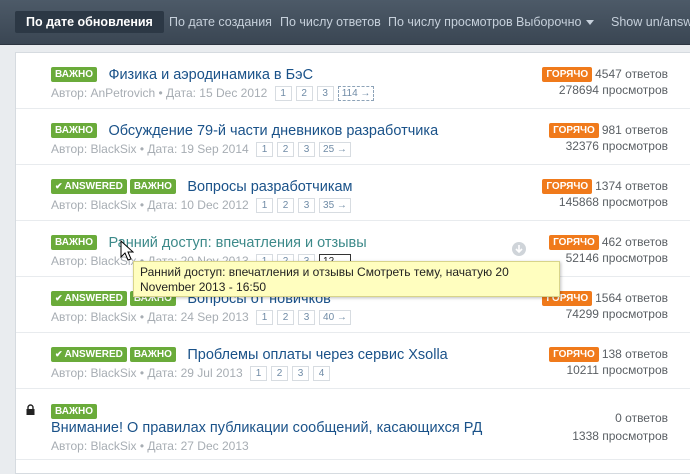  I want to click on unread-arrow-icon, so click(519, 249).